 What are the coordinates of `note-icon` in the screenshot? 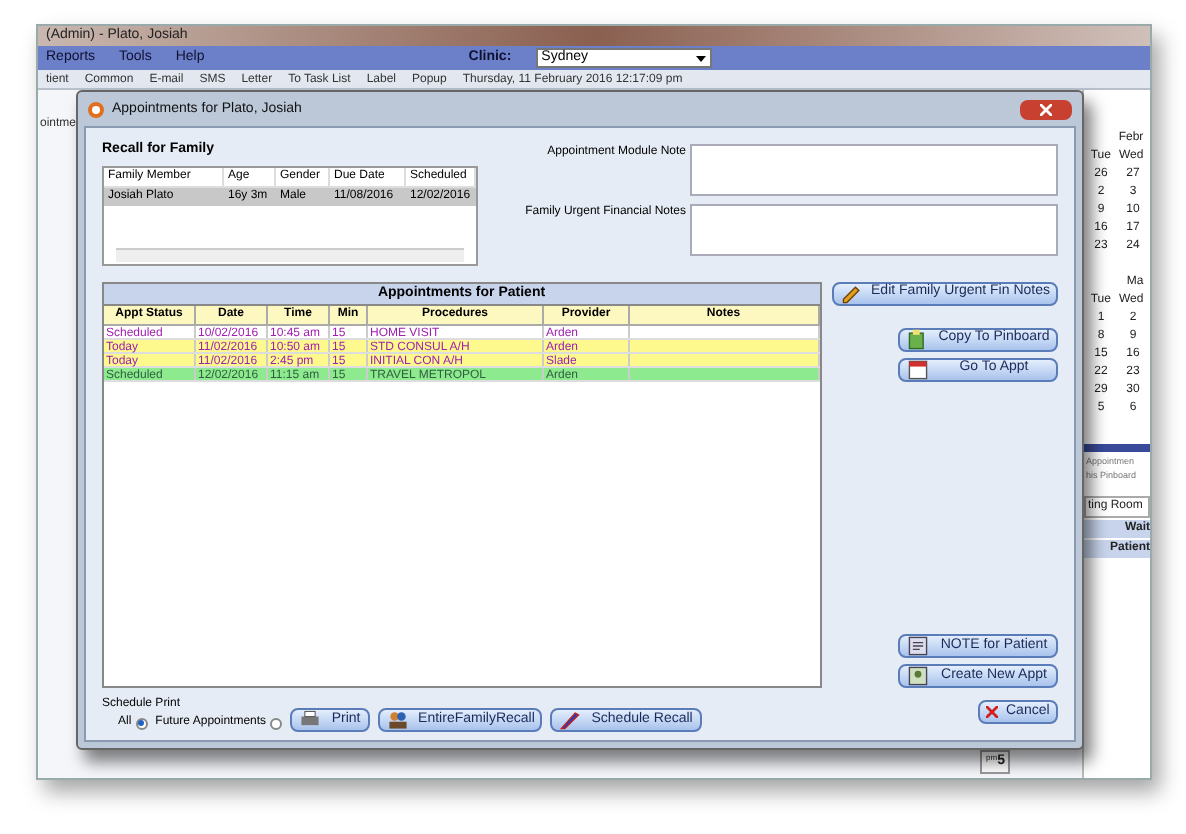 It's located at (918, 646).